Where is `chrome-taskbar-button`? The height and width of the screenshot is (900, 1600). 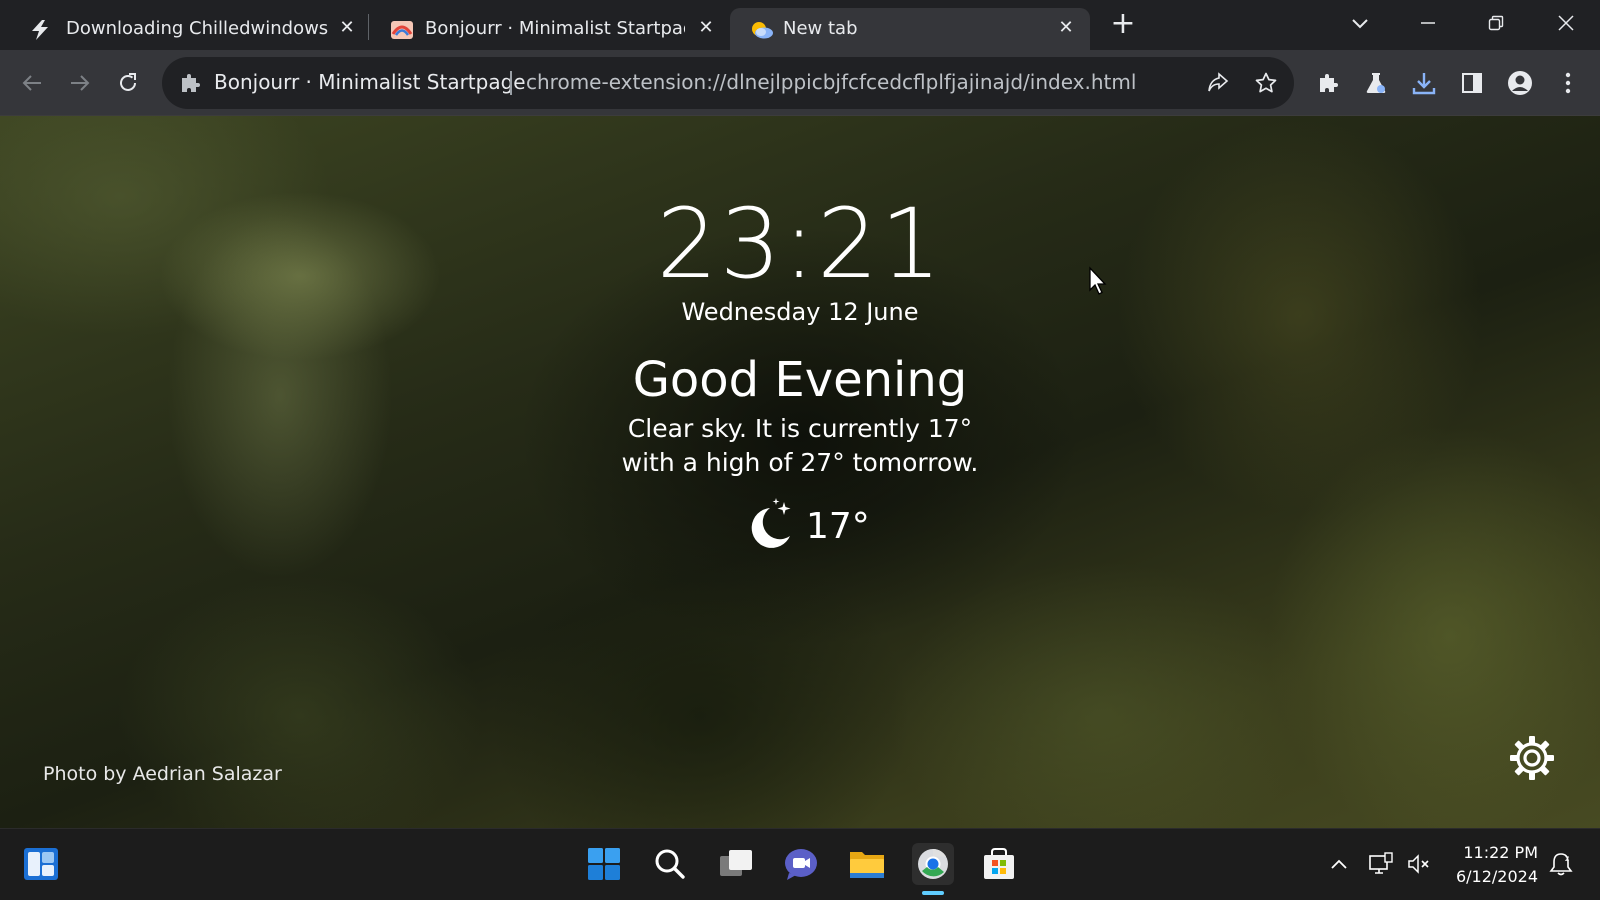 chrome-taskbar-button is located at coordinates (933, 864).